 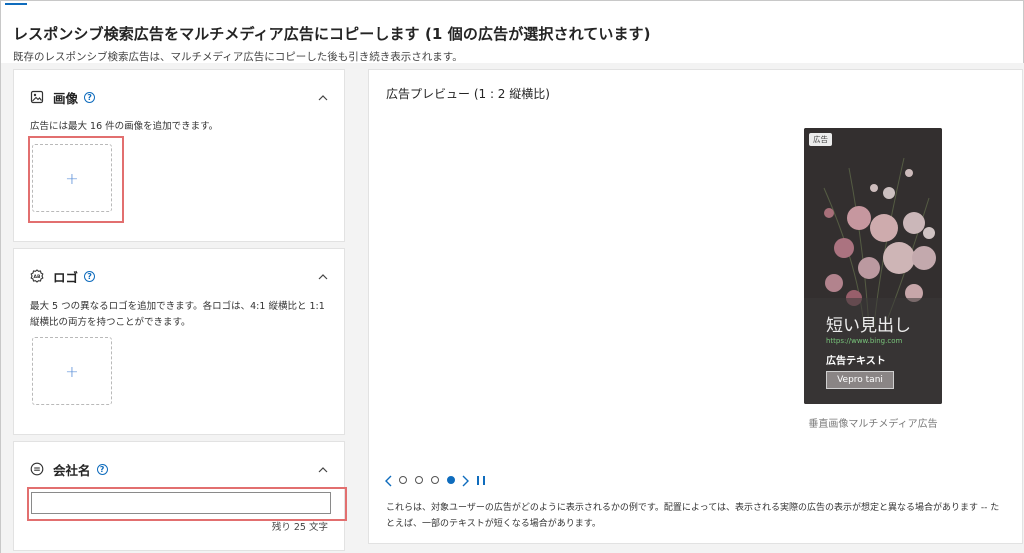 I want to click on chevron-left-icon, so click(x=389, y=480).